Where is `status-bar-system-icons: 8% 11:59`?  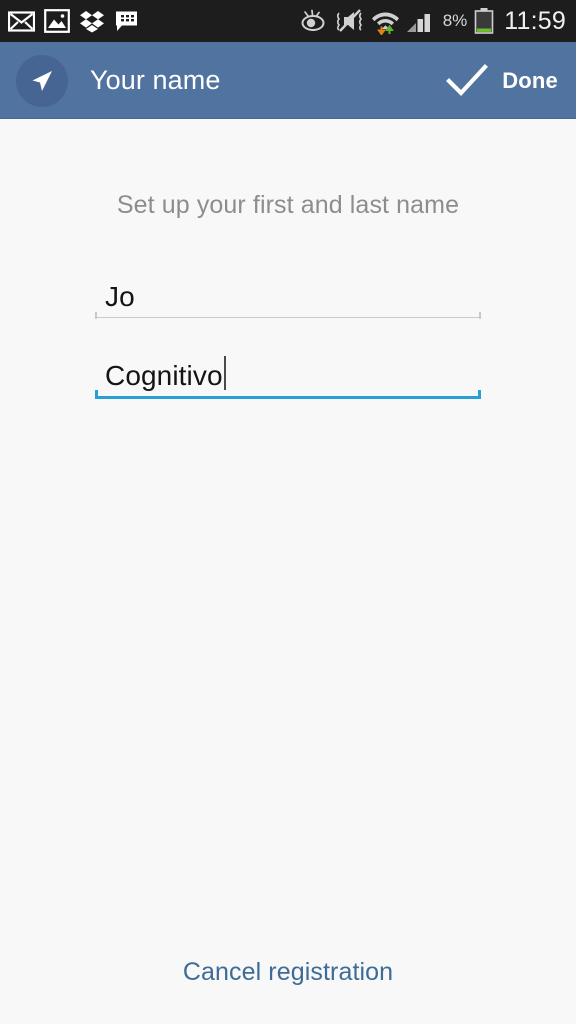
status-bar-system-icons: 8% 11:59 is located at coordinates (433, 20).